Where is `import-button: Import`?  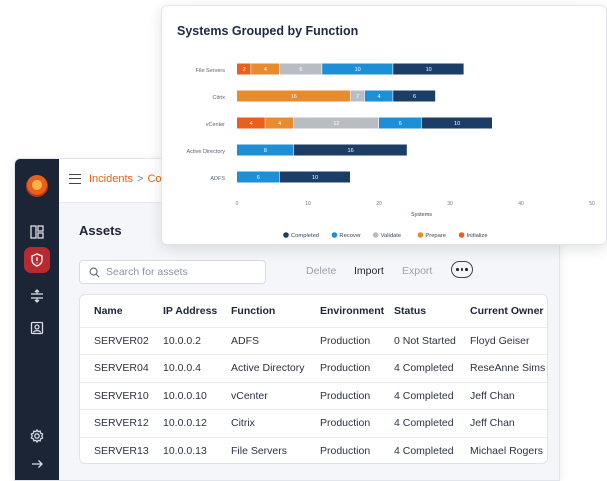 import-button: Import is located at coordinates (369, 271).